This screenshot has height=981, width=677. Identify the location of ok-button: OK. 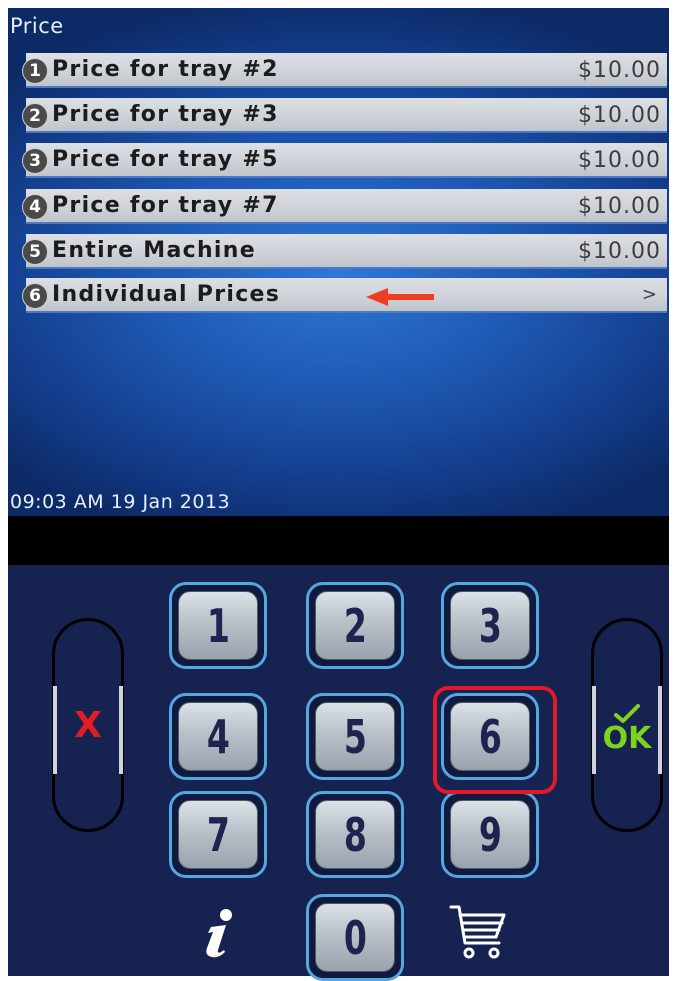
(627, 725).